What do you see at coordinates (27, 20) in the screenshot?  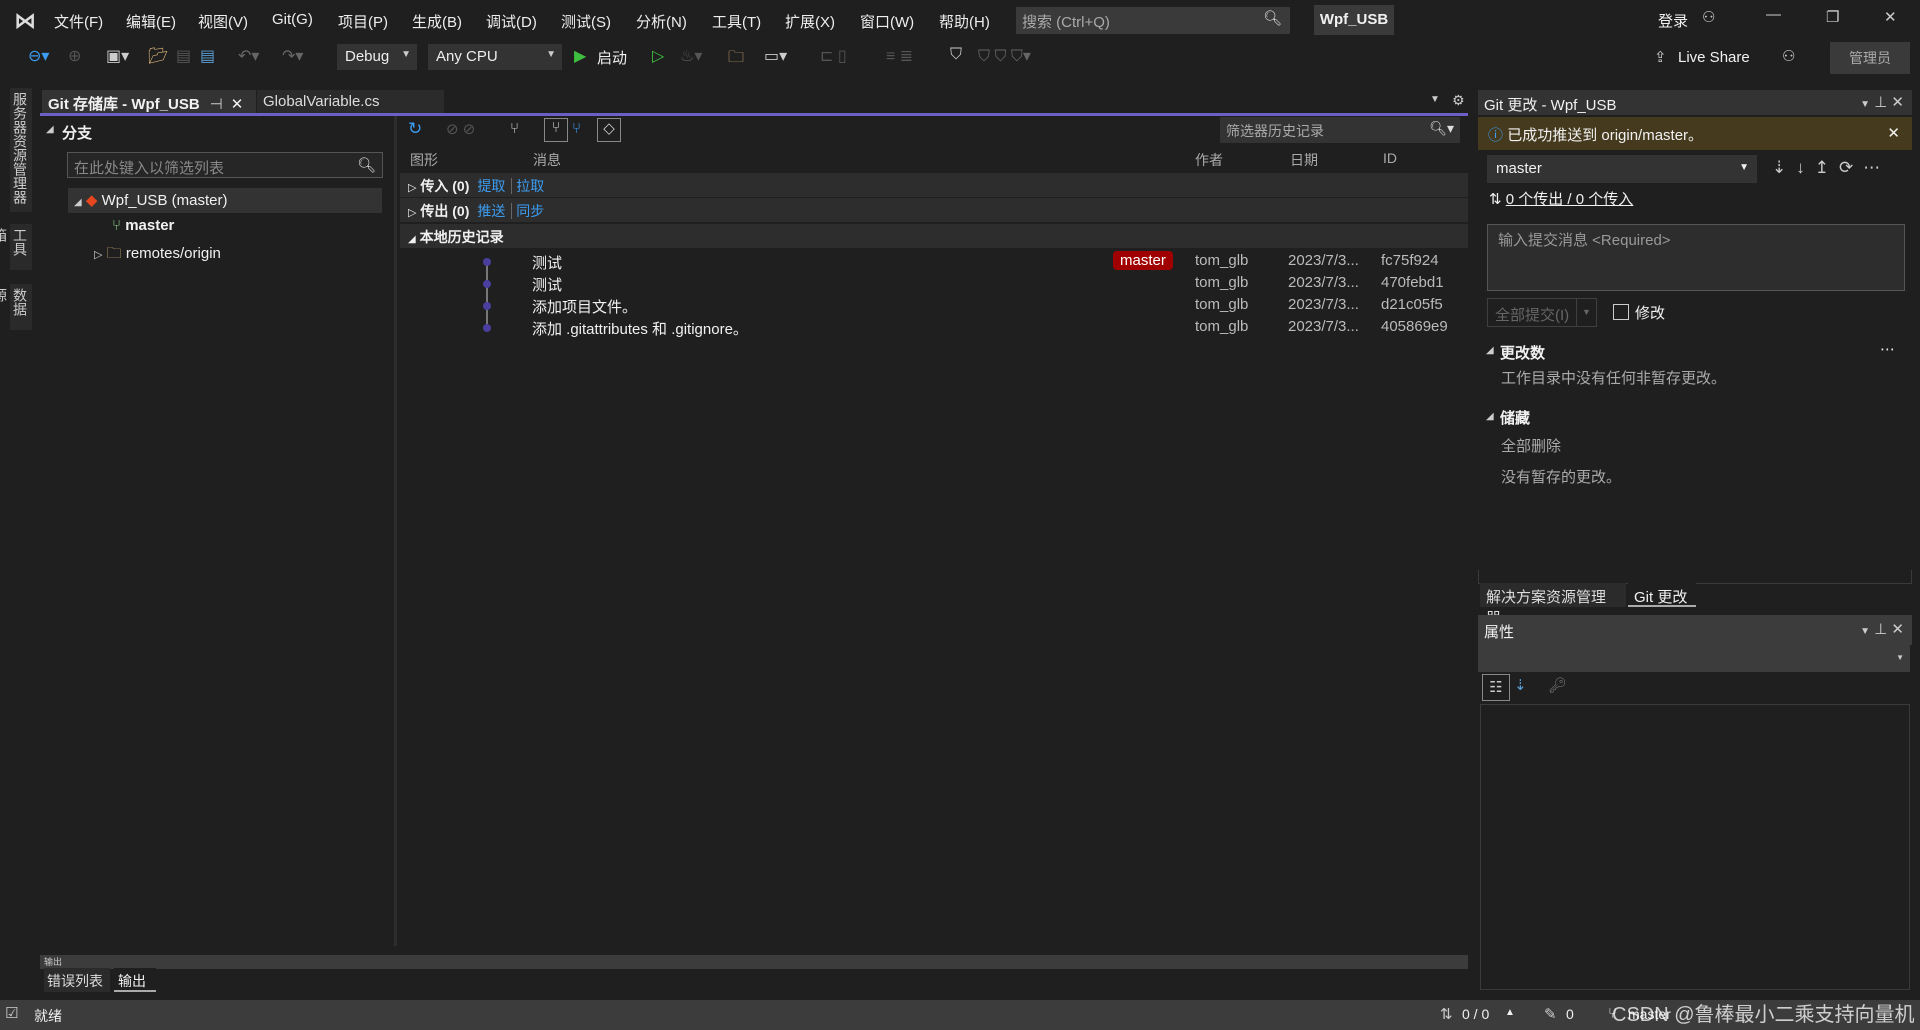 I see `visual-studio-logo-icon: ⋈` at bounding box center [27, 20].